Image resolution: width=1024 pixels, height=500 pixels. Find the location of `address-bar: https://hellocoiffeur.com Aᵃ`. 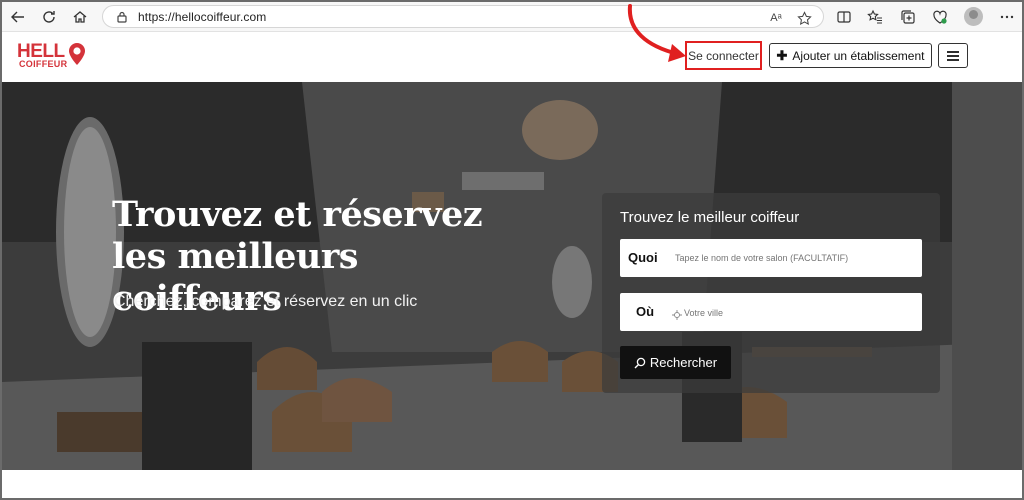

address-bar: https://hellocoiffeur.com Aᵃ is located at coordinates (463, 16).